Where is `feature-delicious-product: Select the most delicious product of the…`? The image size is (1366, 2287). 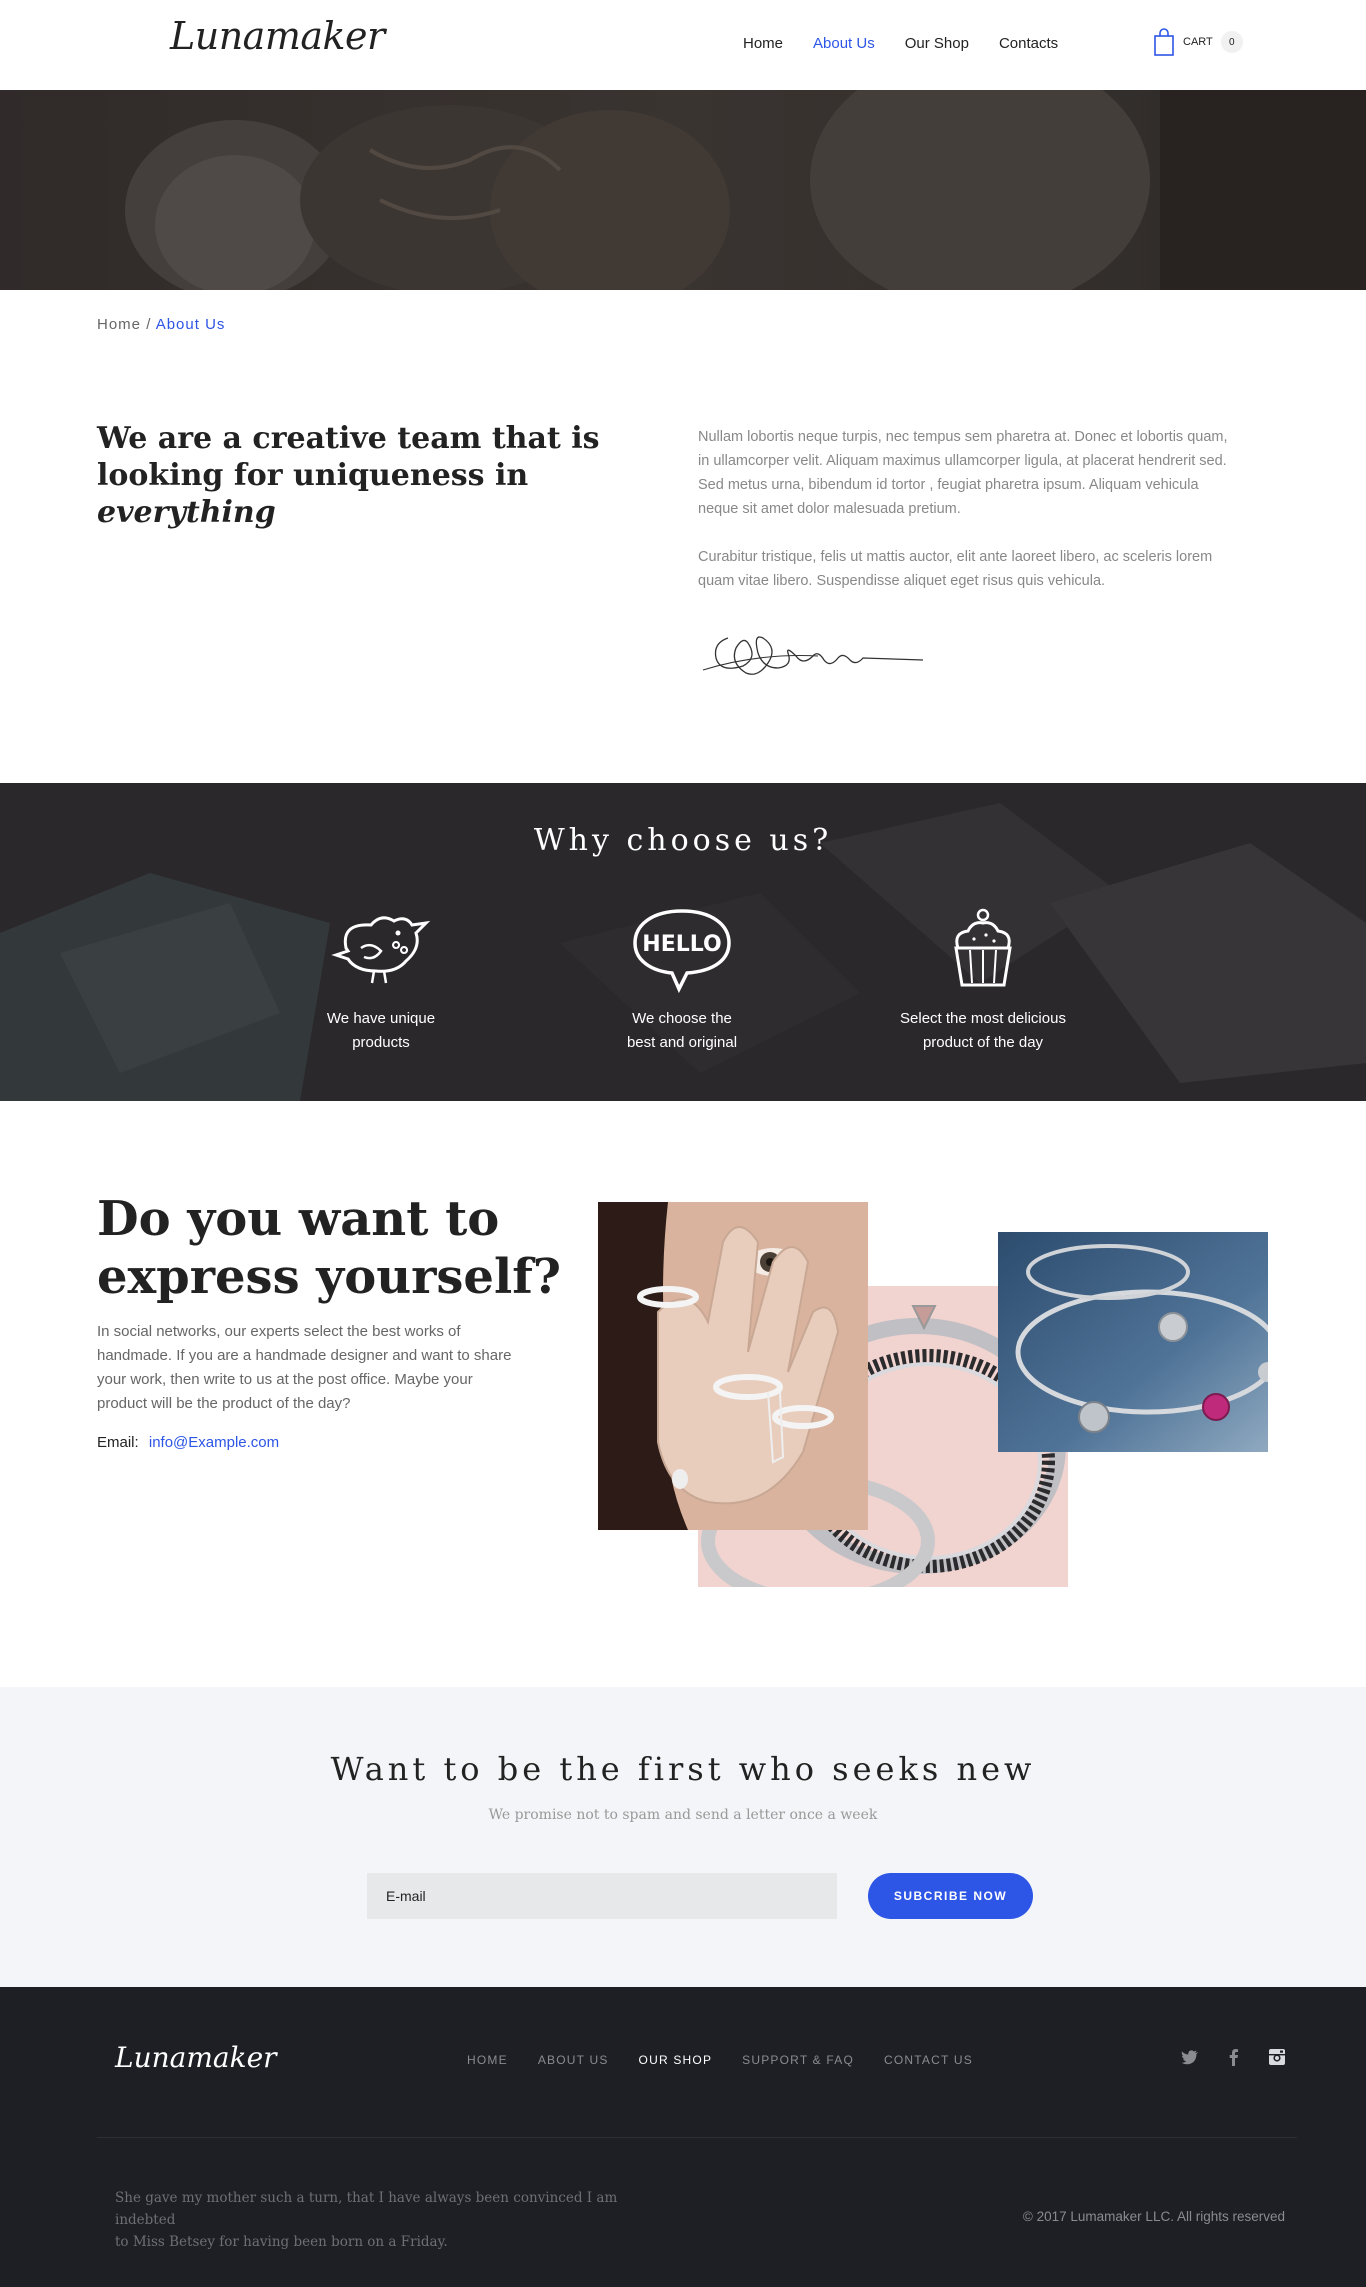 feature-delicious-product: Select the most delicious product of the… is located at coordinates (983, 979).